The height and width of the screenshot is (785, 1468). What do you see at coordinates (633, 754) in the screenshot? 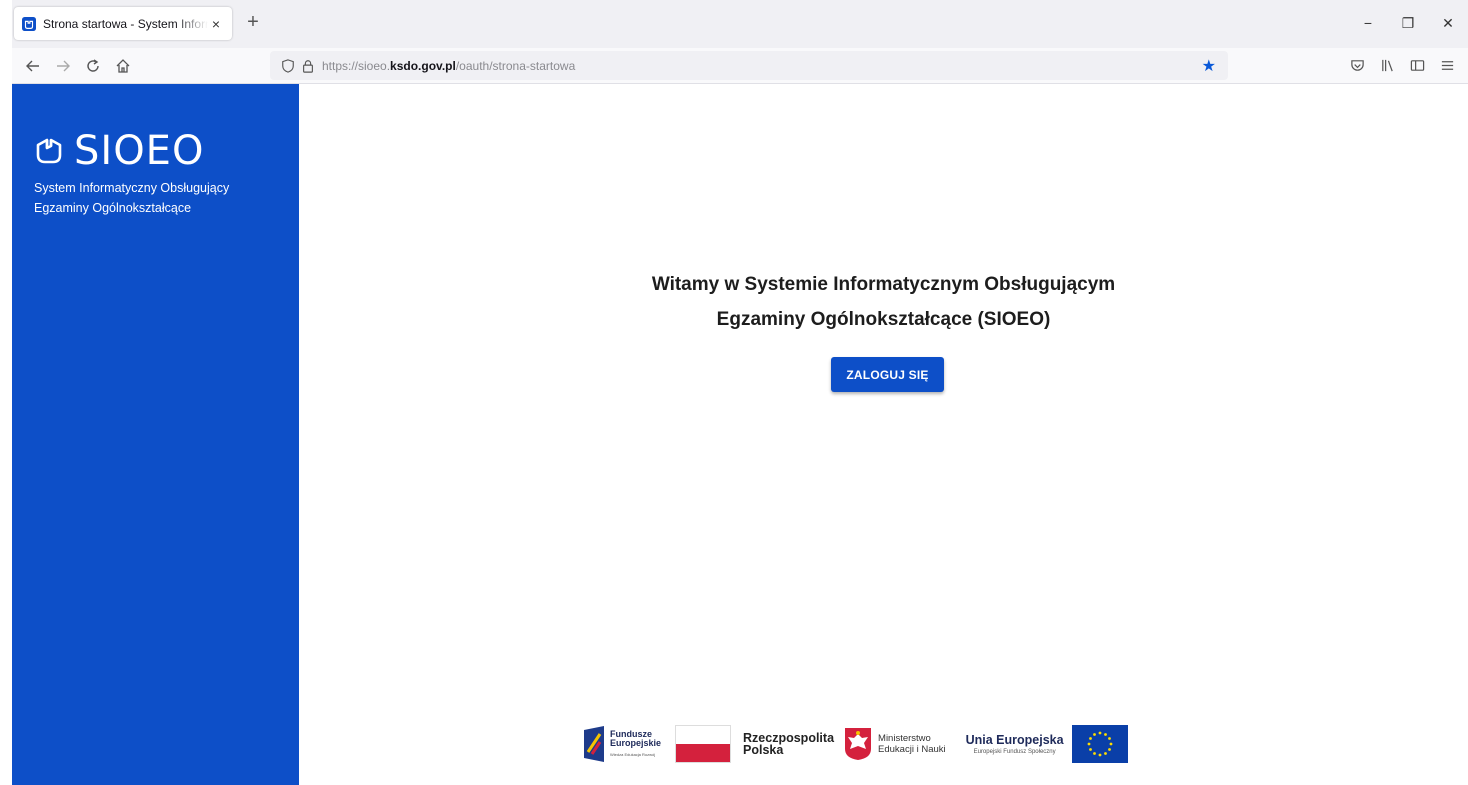
I see `fe-small: Wiedza Edukacja Rozwój` at bounding box center [633, 754].